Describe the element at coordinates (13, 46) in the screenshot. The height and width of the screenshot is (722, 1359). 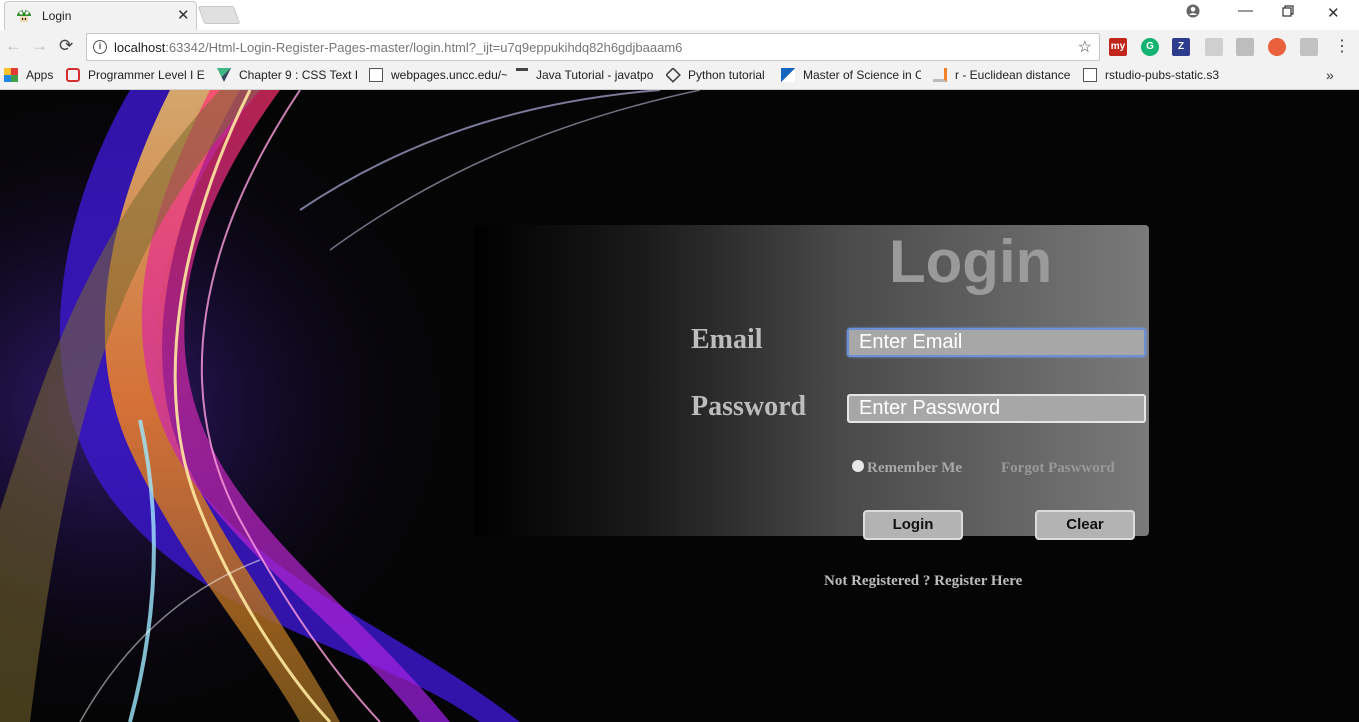
I see `back-icon: ←` at that location.